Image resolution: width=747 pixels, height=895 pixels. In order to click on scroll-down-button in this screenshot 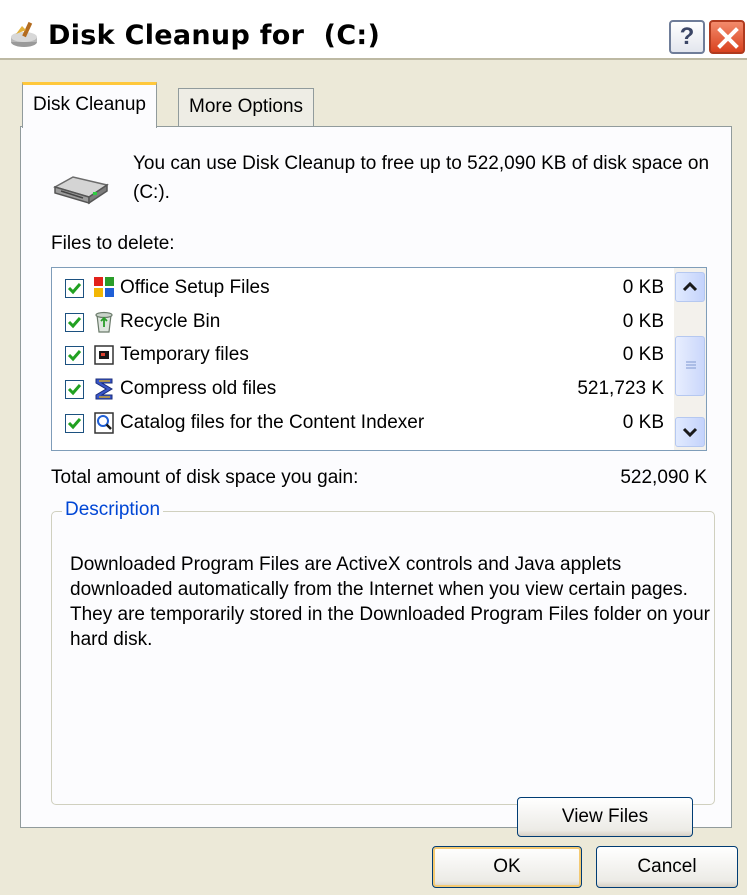, I will do `click(690, 432)`.